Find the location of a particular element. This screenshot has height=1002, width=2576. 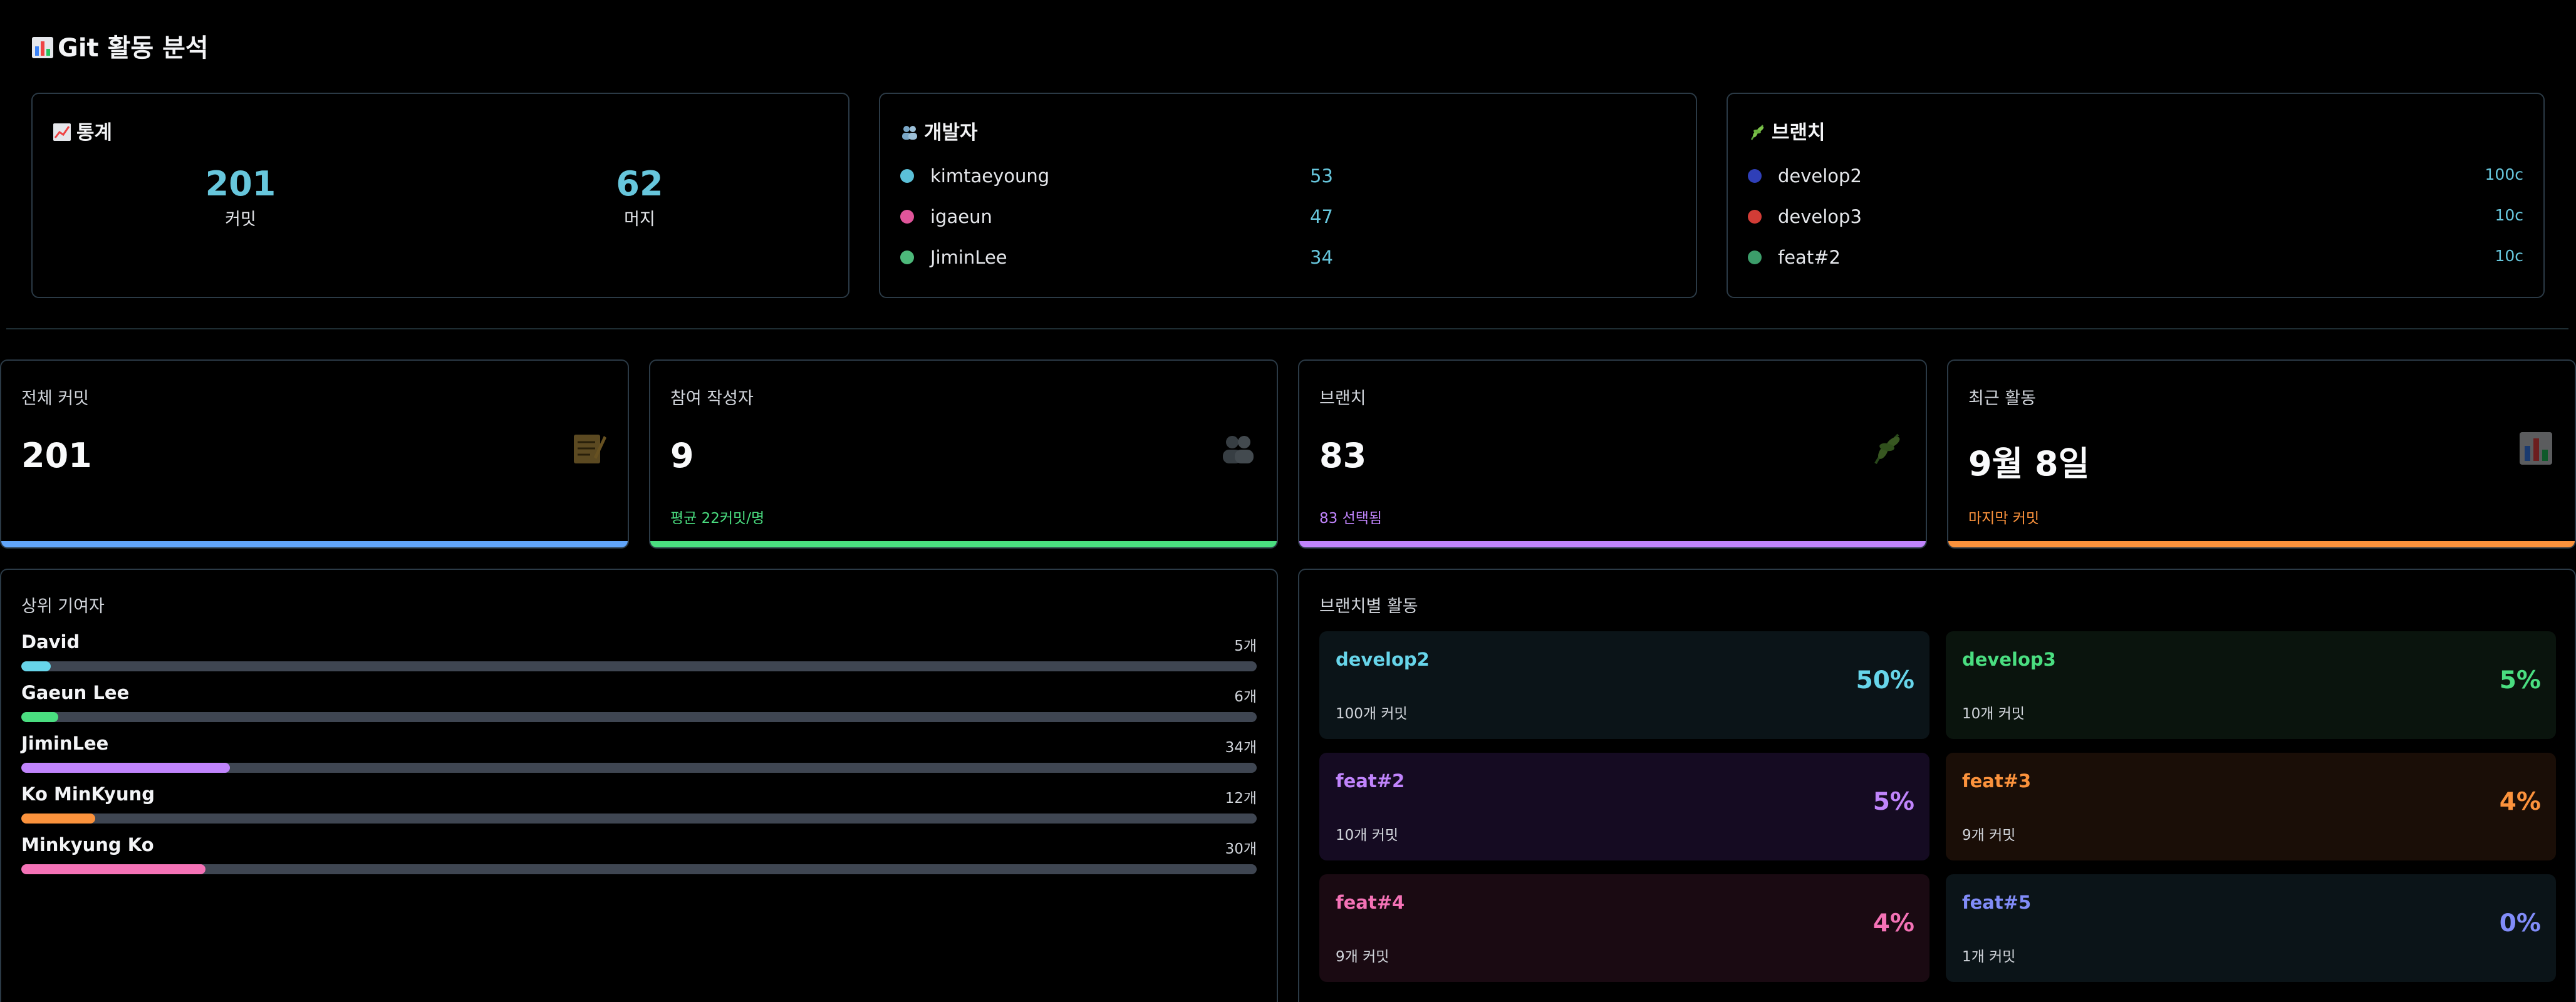

page-title-text: Git 활동 분석 is located at coordinates (133, 48).